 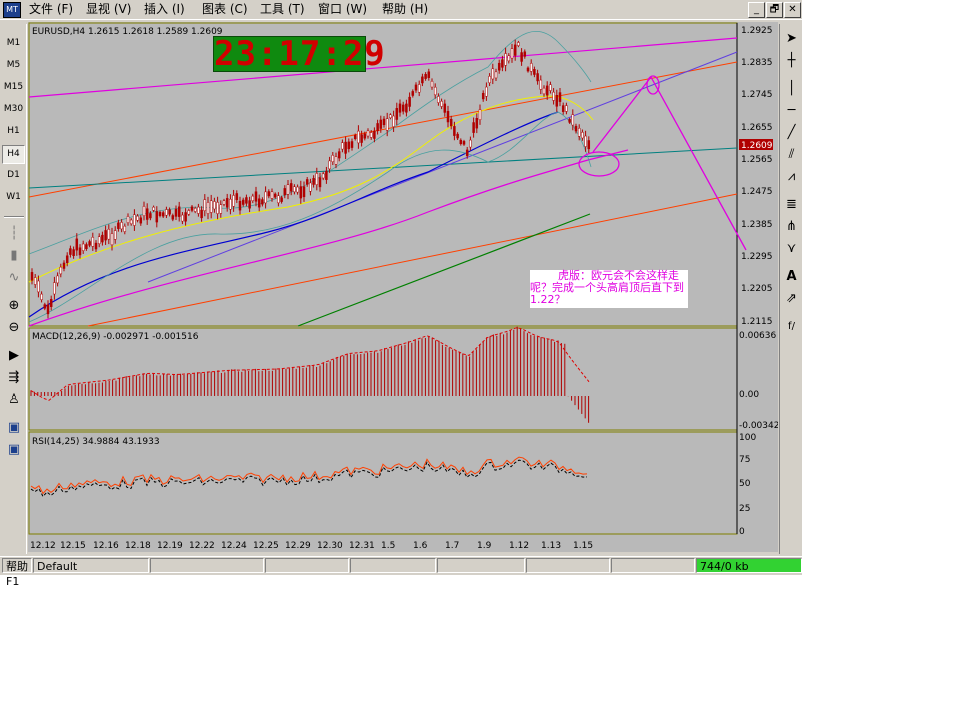 What do you see at coordinates (14, 428) in the screenshot?
I see `chart1-icon: ▣` at bounding box center [14, 428].